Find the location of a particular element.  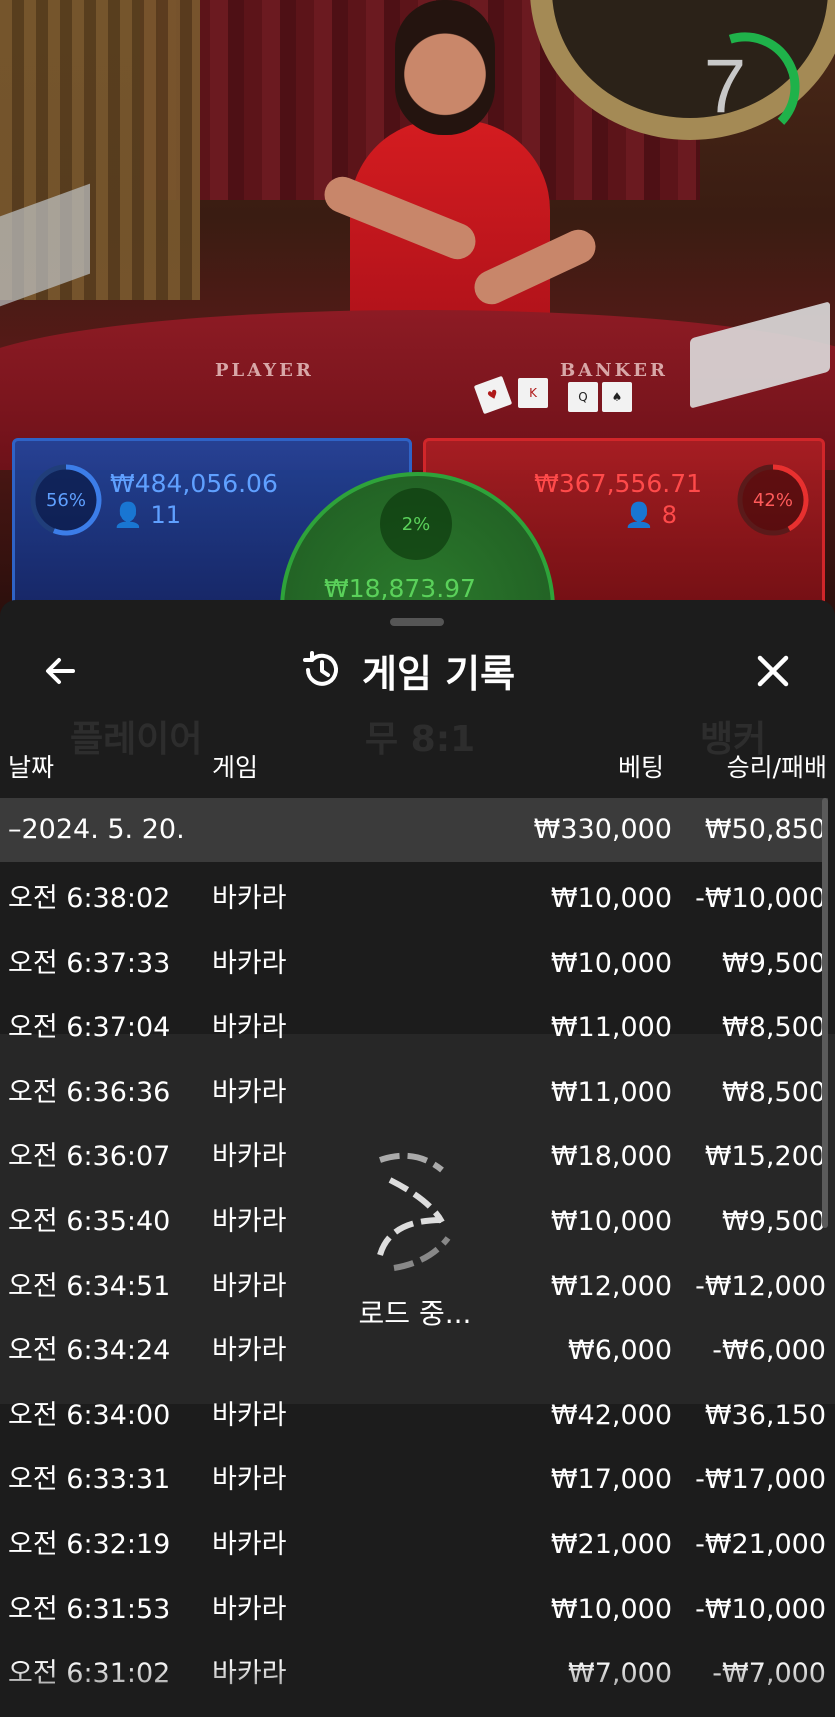

bottom-fade is located at coordinates (417, 1688).